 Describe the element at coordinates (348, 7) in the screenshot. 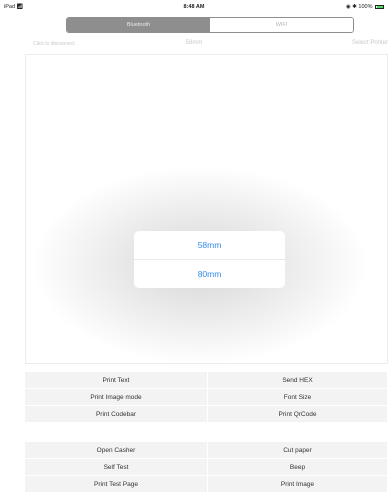

I see `location-icon: ◉` at that location.